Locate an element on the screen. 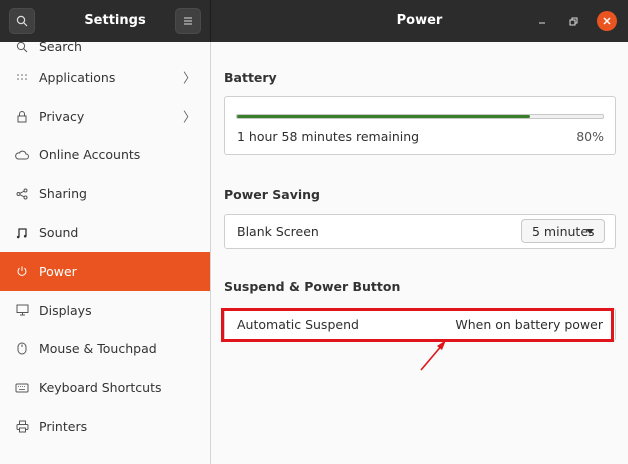  sidebar-item-label: Sound is located at coordinates (59, 233).